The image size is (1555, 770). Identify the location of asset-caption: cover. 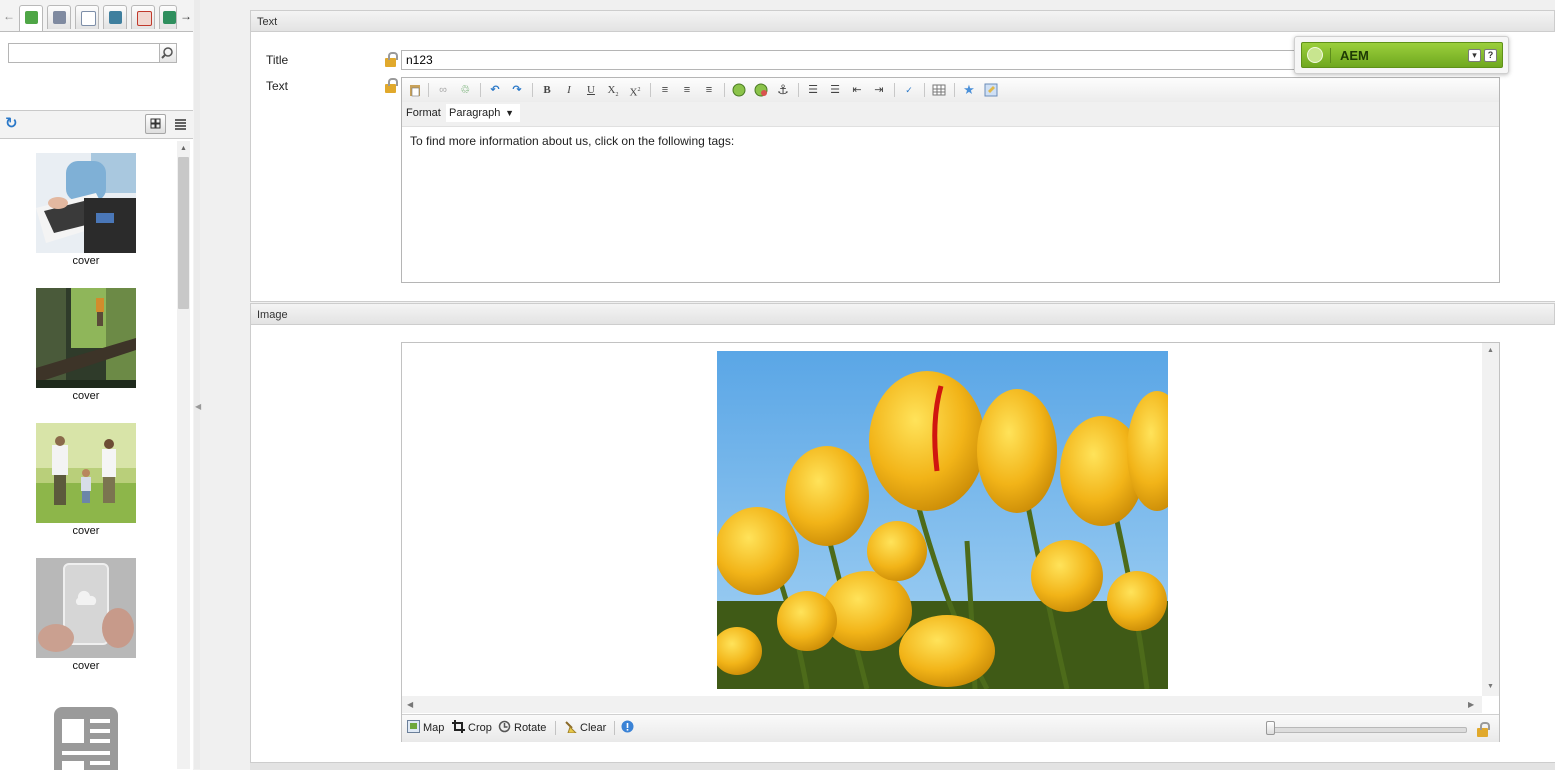
(86, 531).